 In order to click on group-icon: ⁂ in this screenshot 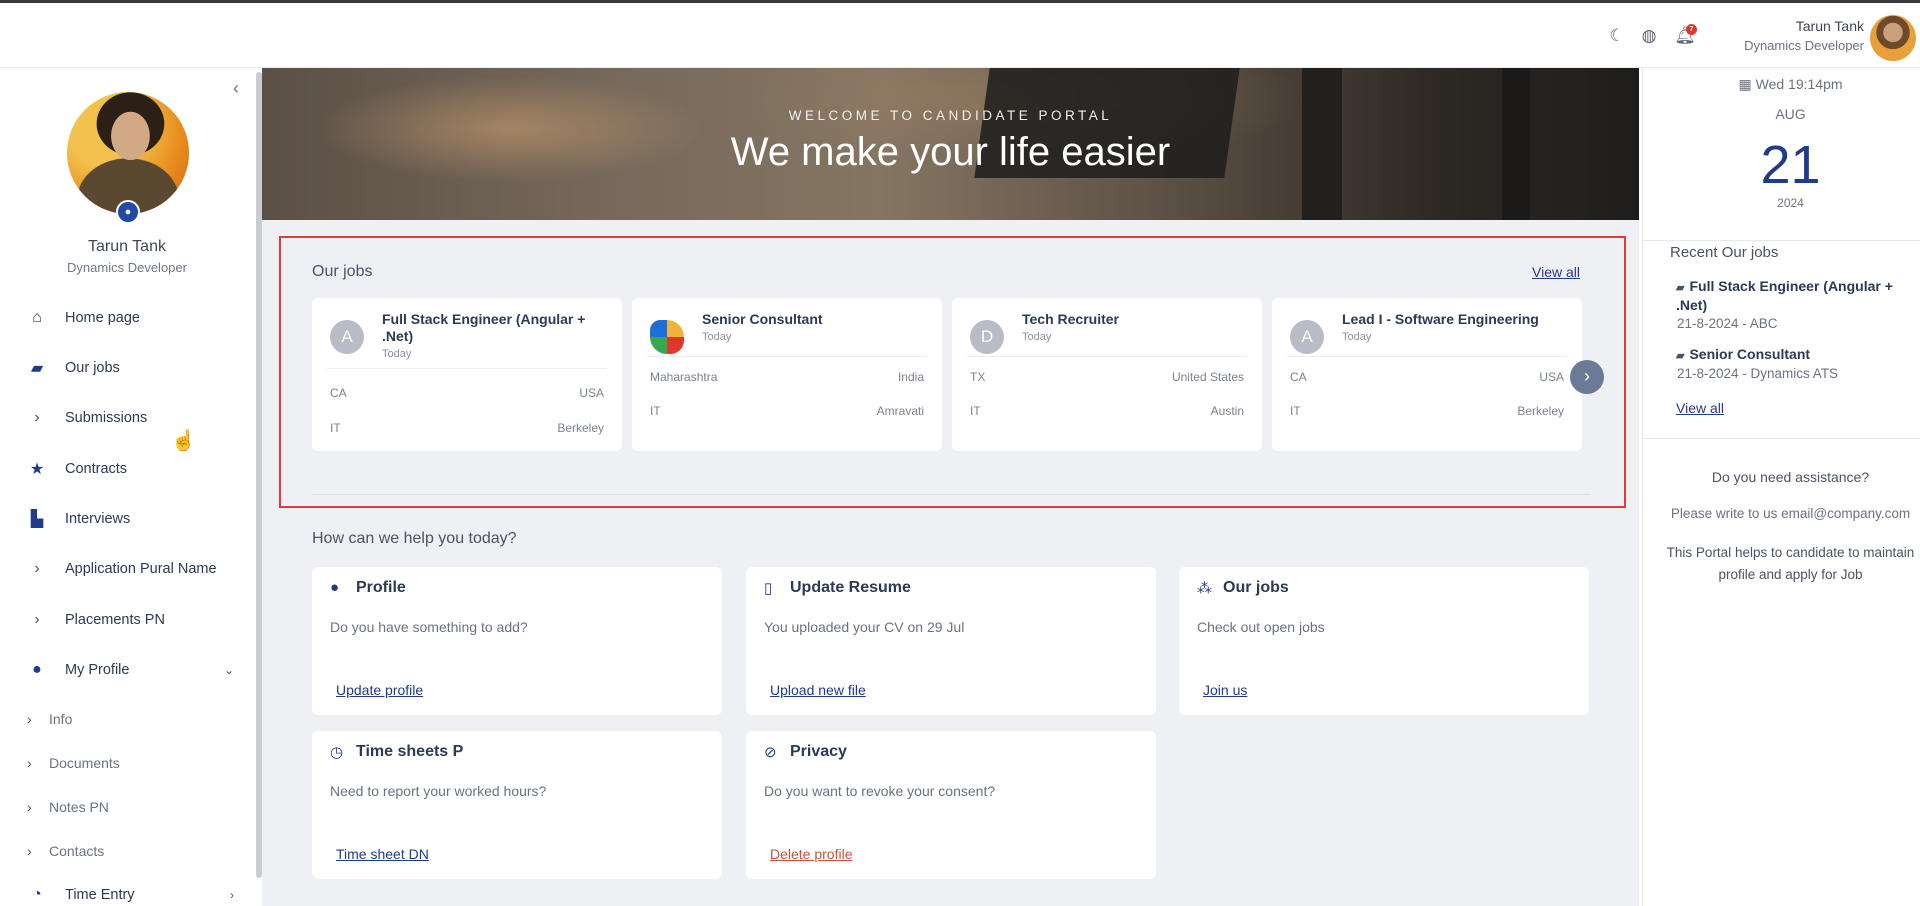, I will do `click(1204, 588)`.